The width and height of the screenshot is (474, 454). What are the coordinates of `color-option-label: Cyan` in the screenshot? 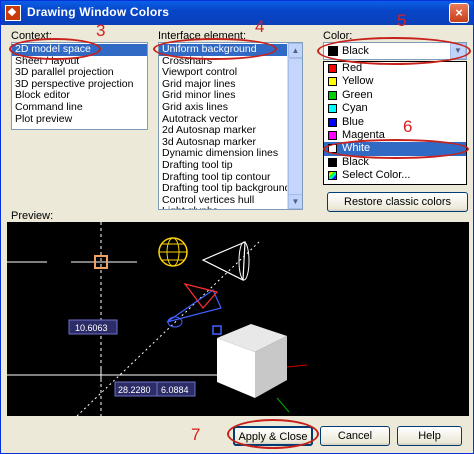 It's located at (355, 108).